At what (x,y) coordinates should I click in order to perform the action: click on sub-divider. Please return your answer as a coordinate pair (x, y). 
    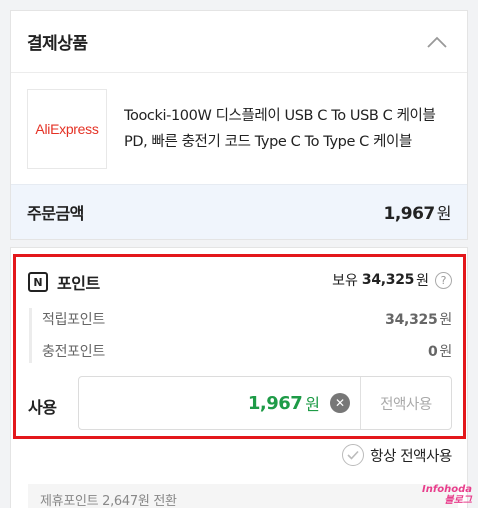
    Looking at the image, I should click on (30, 335).